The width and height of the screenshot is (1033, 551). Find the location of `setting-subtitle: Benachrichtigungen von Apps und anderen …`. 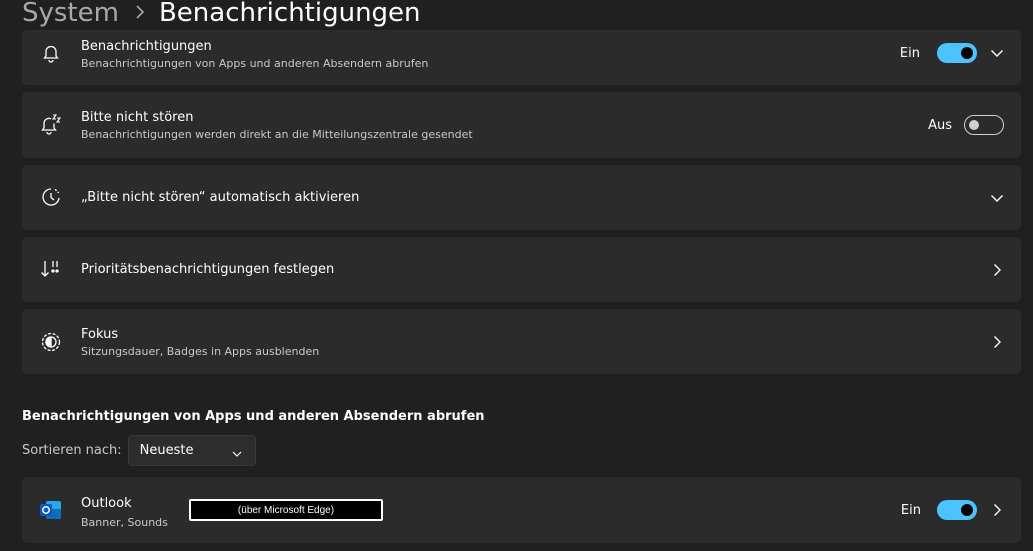

setting-subtitle: Benachrichtigungen von Apps und anderen … is located at coordinates (255, 63).